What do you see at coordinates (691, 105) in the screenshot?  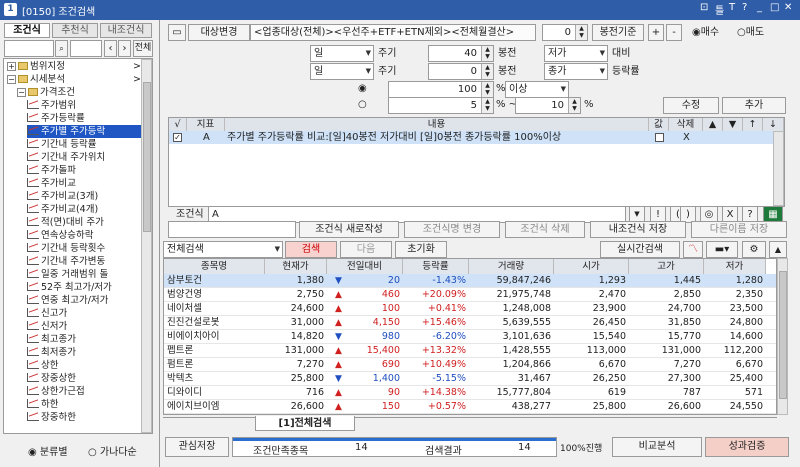 I see `edit-button: 수정` at bounding box center [691, 105].